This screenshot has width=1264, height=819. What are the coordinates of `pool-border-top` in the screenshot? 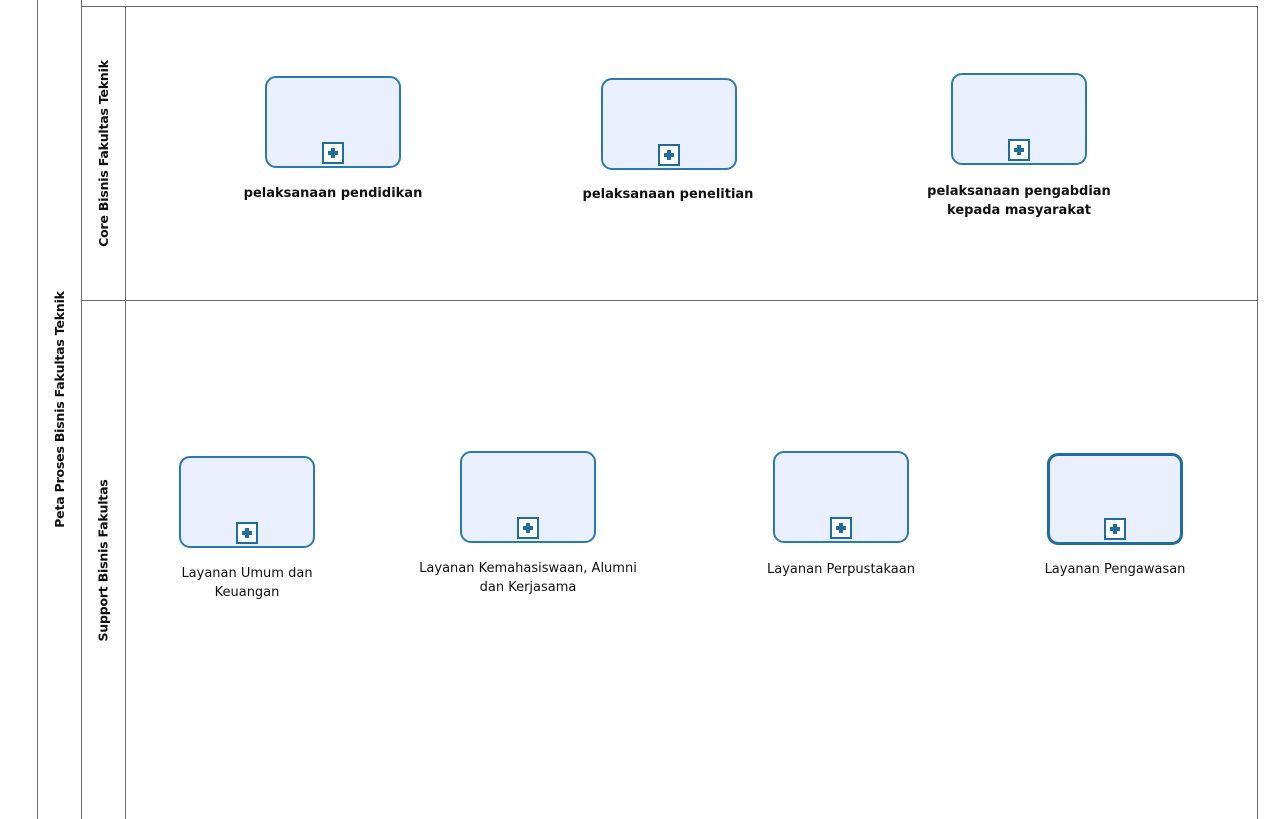 It's located at (669, 6).